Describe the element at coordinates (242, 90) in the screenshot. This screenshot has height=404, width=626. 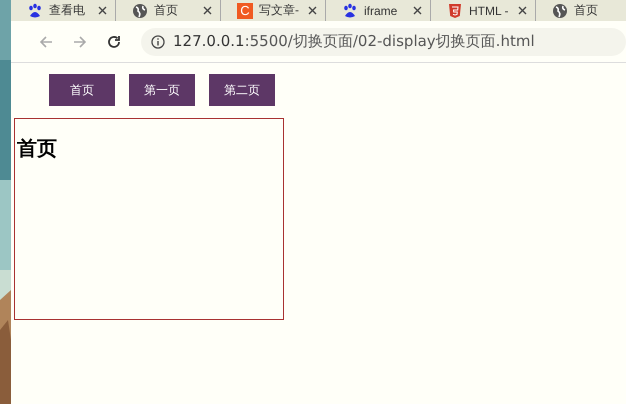
I see `nav-button: 第二页` at that location.